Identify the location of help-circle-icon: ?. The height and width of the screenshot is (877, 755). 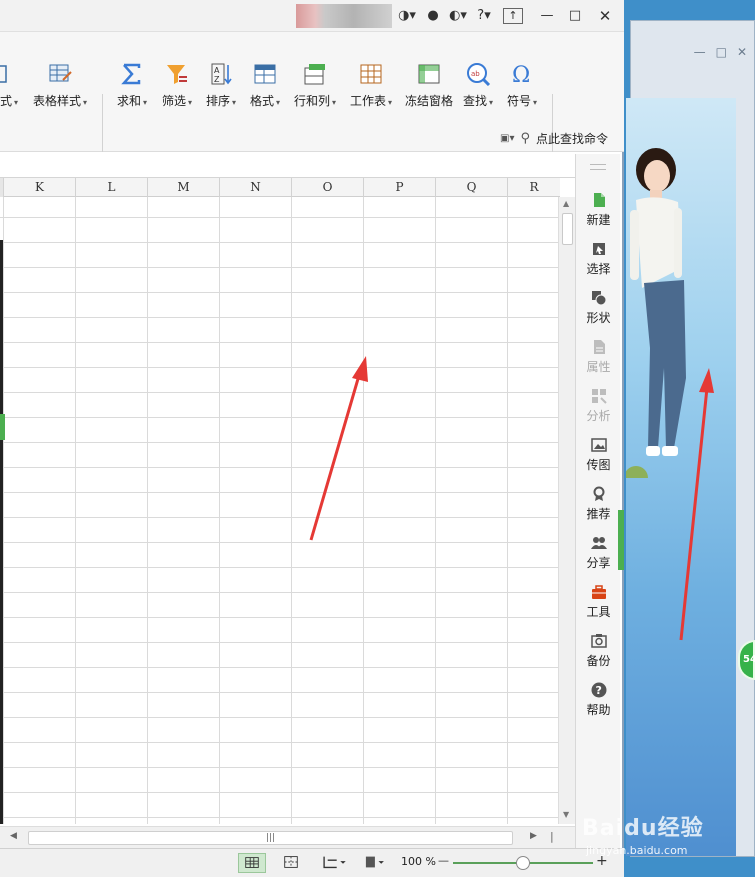
(598, 690).